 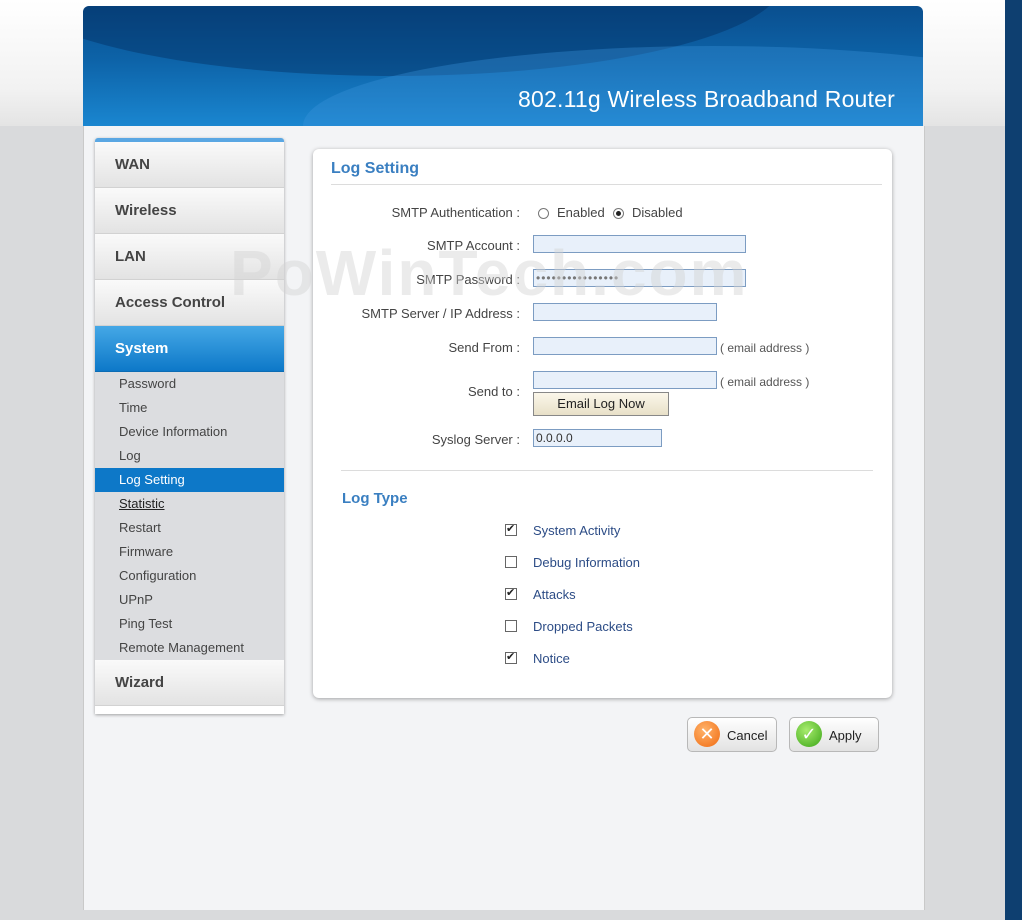 I want to click on submenu-item-password: Password, so click(x=189, y=384).